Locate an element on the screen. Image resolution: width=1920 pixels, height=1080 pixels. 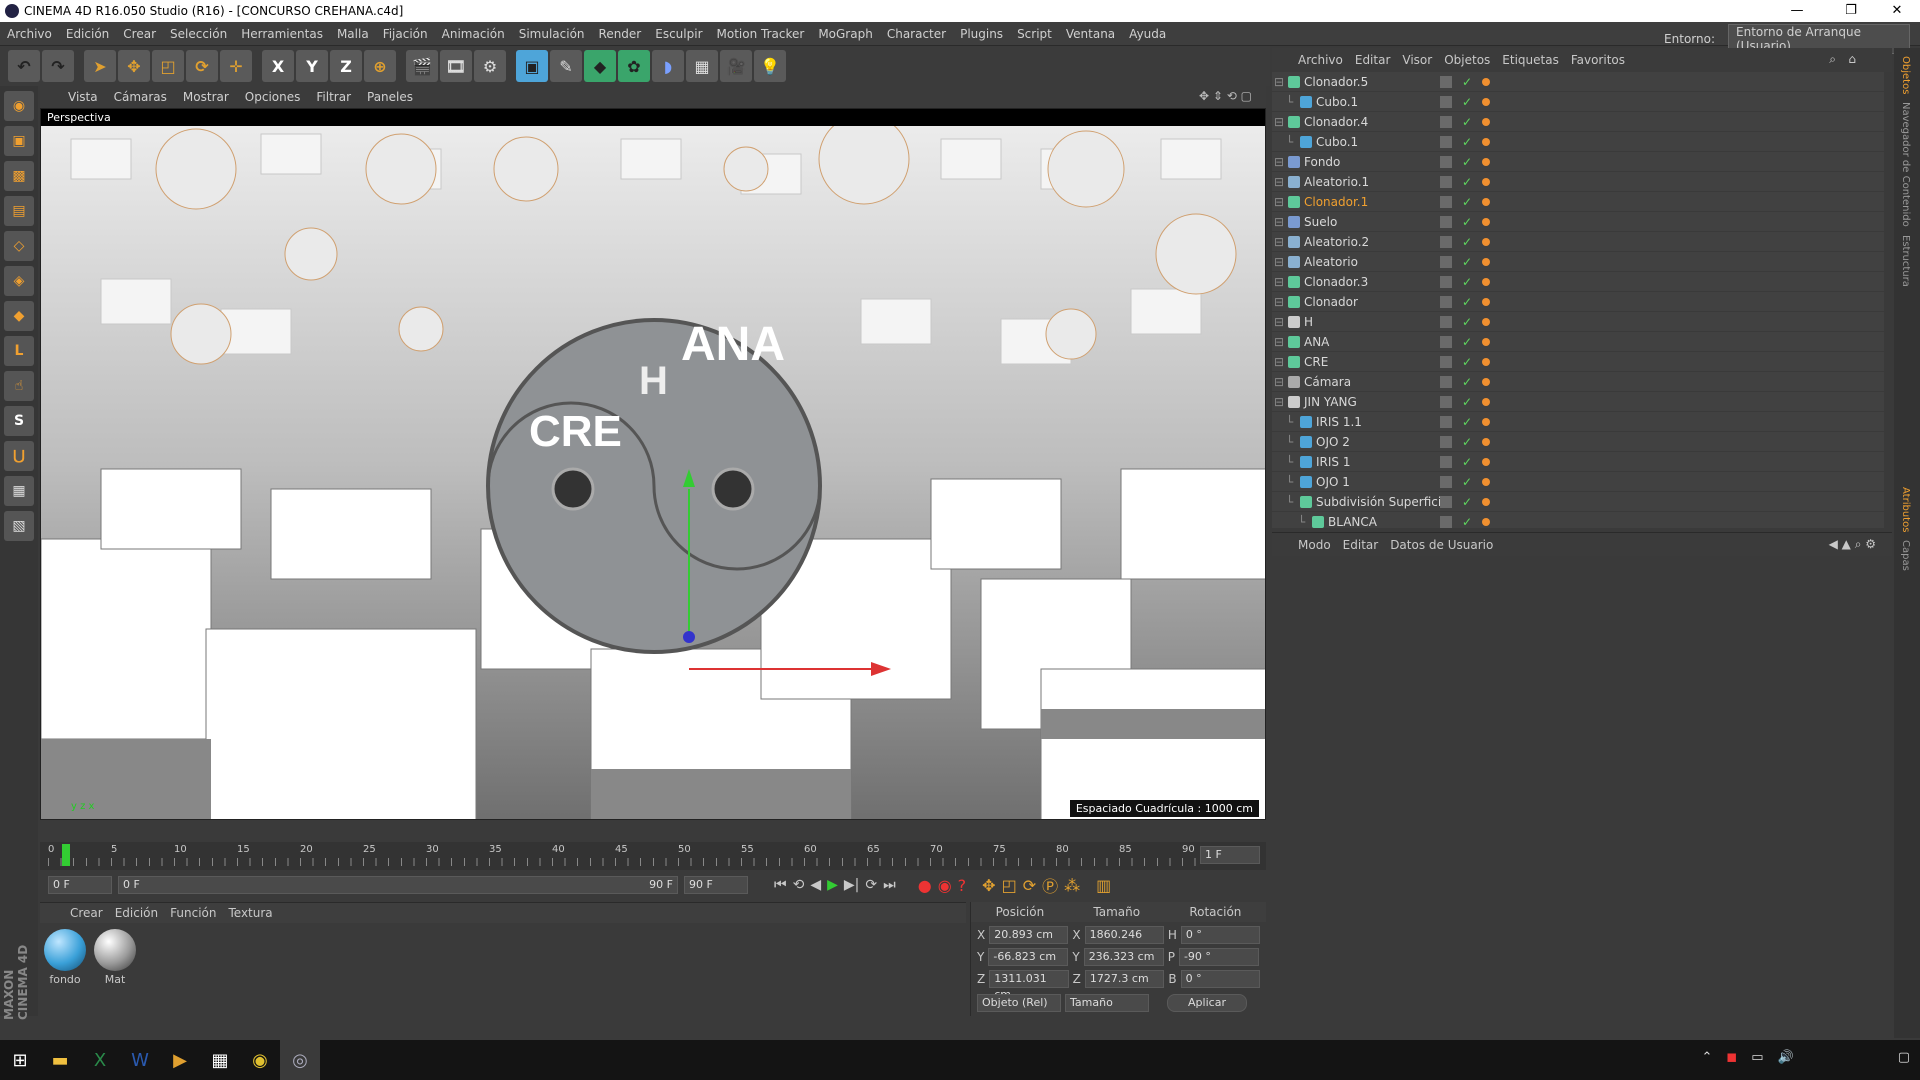
object-name: ANA is located at coordinates (1316, 342).